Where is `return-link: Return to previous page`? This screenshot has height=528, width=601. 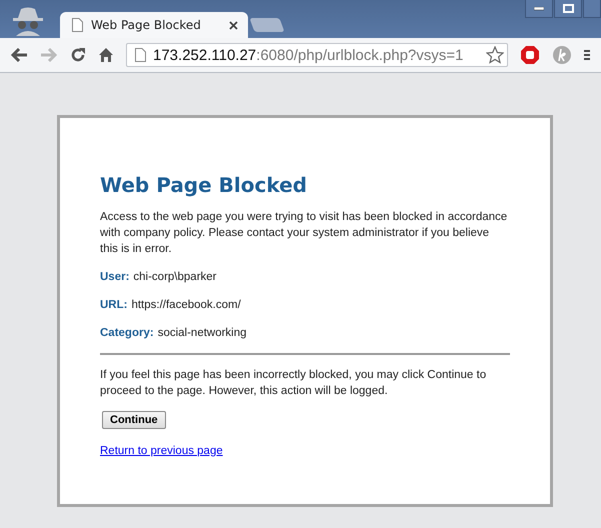 return-link: Return to previous page is located at coordinates (161, 451).